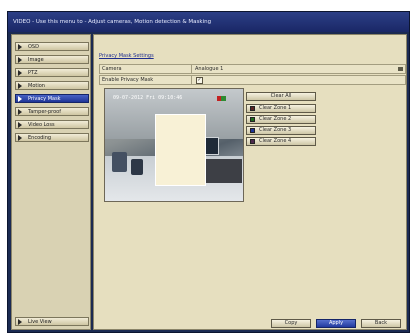 The width and height of the screenshot is (416, 336). Describe the element at coordinates (52, 85) in the screenshot. I see `sidebar-item-motion: Motion` at that location.